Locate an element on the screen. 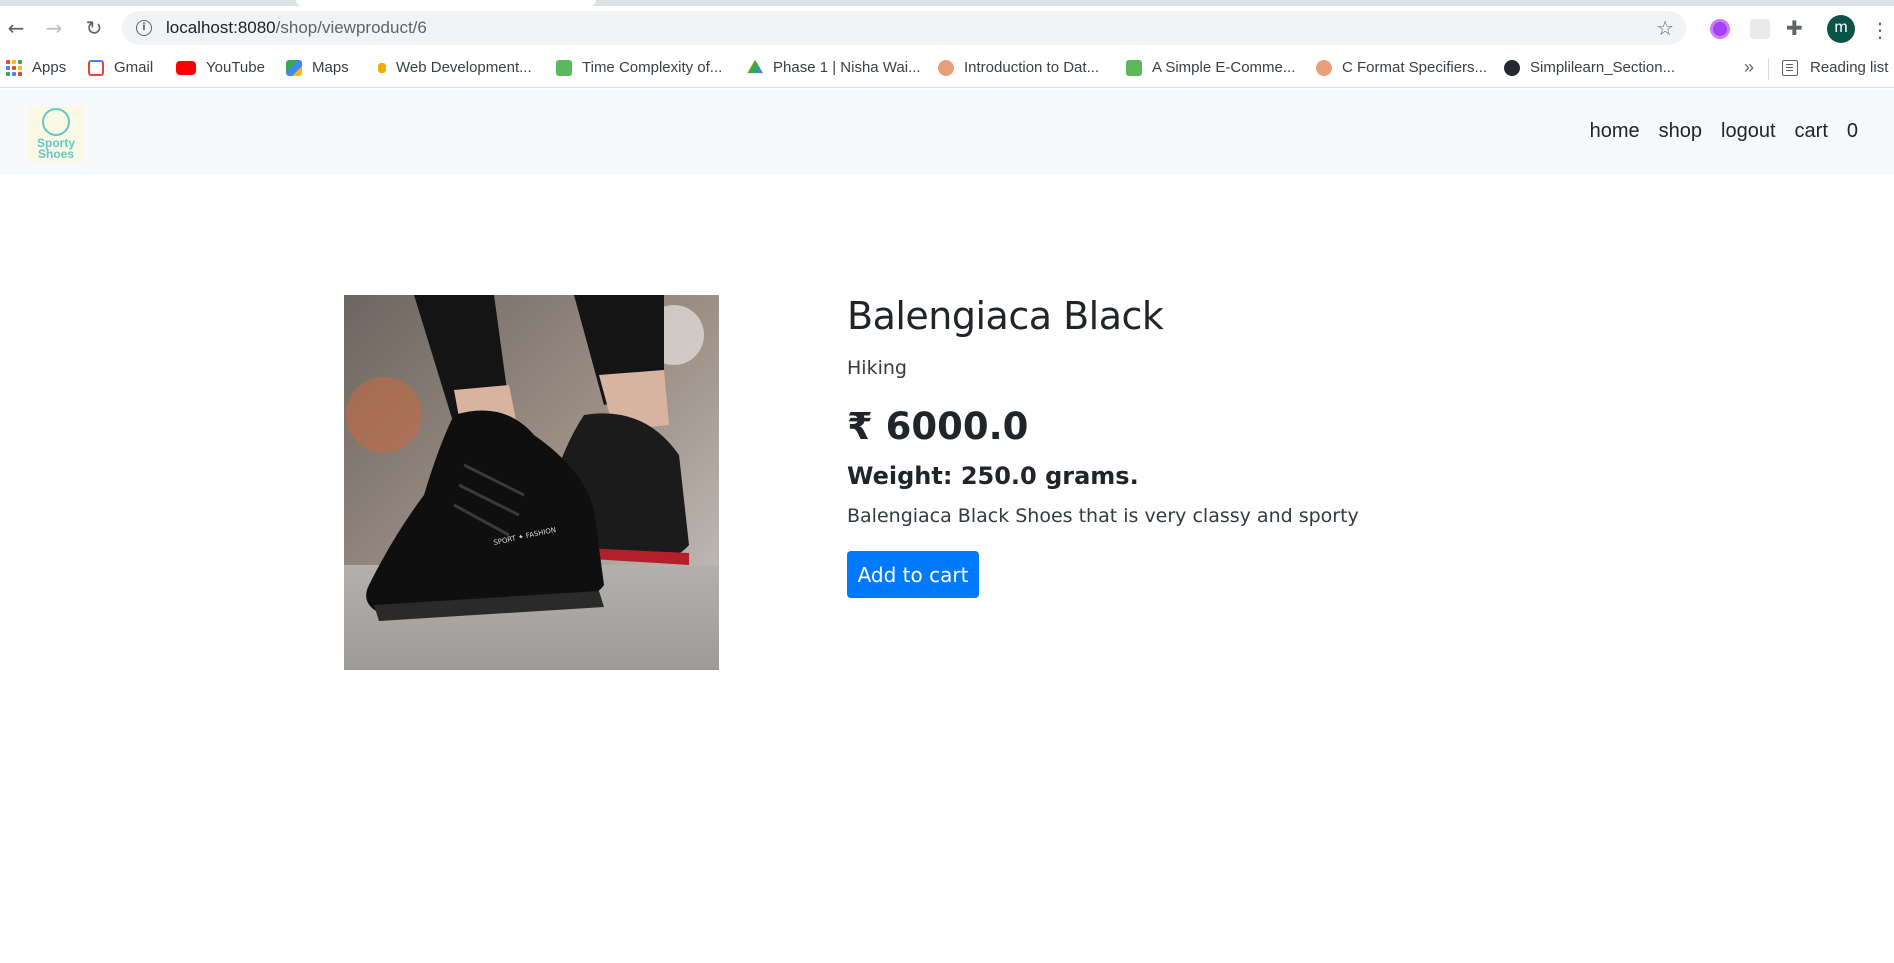  nav-shop-link: shop is located at coordinates (1680, 131).